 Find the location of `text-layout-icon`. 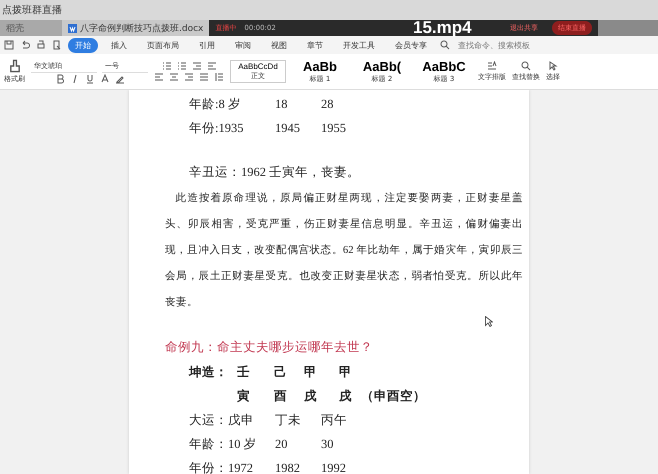

text-layout-icon is located at coordinates (492, 66).